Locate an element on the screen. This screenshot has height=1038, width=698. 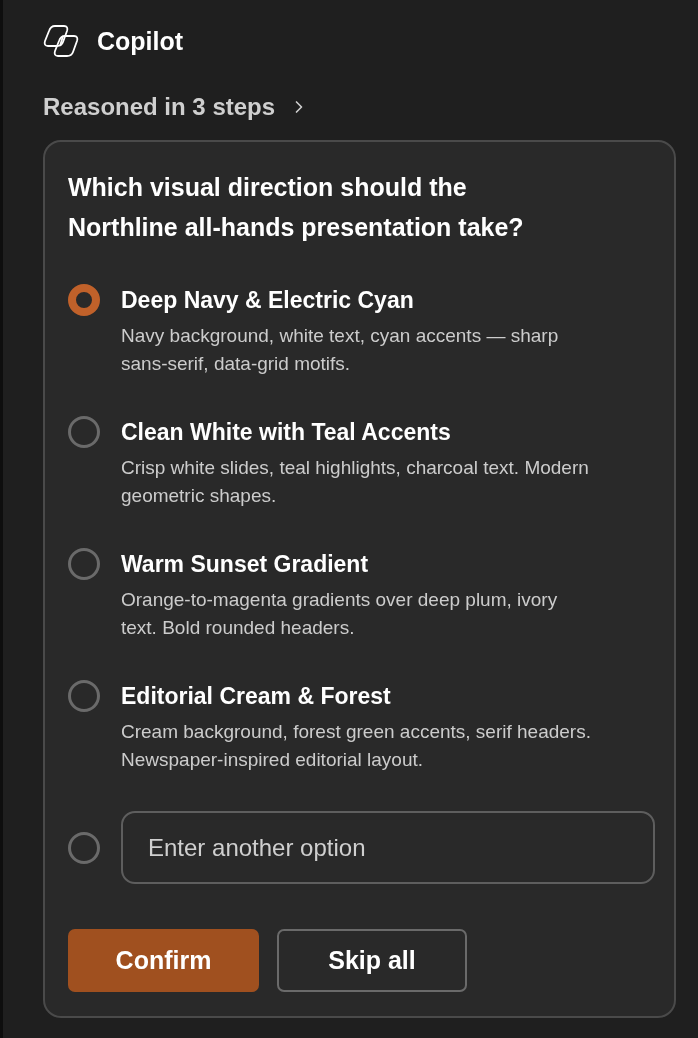
option-description: Crisp white slides, teal highlights, charcoal text. Modern geometric shapes. is located at coordinates (355, 482).